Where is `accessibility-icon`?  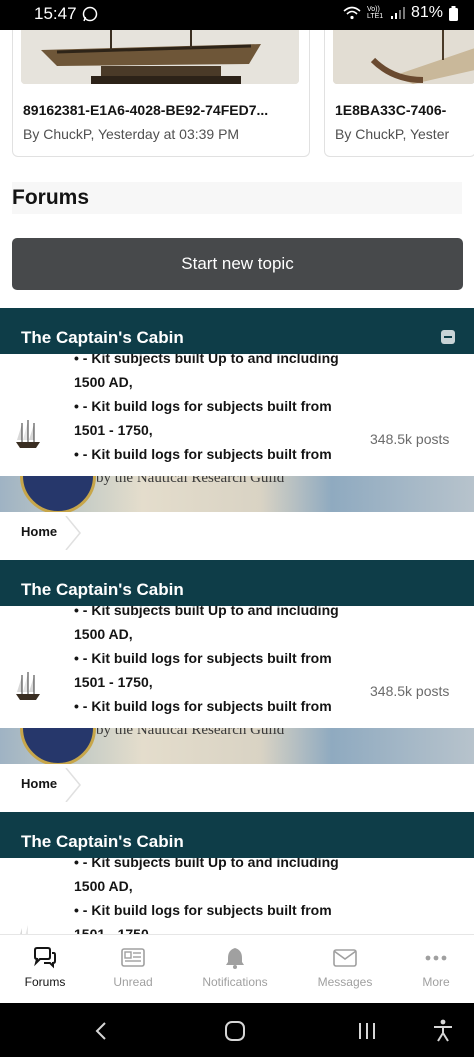
accessibility-icon is located at coordinates (443, 1031).